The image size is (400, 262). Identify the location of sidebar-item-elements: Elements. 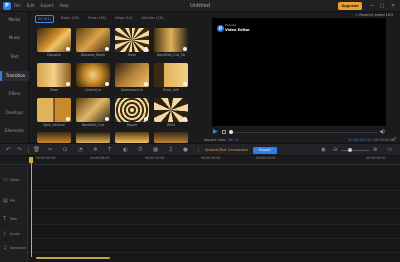
(14, 131).